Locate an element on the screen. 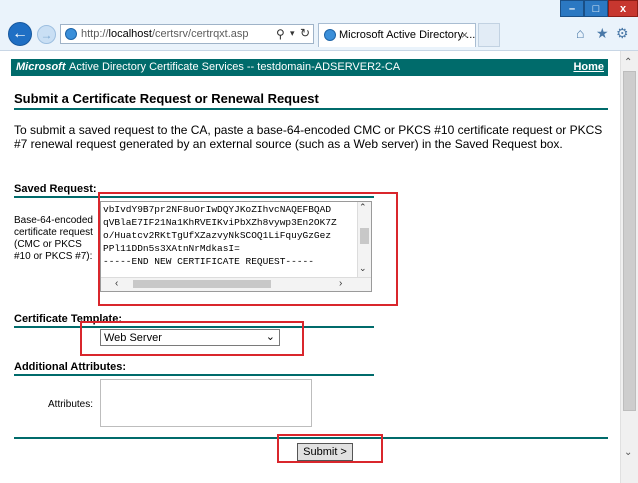  url-text: http://localhost/certsrv/certrqxt.asp is located at coordinates (165, 34).